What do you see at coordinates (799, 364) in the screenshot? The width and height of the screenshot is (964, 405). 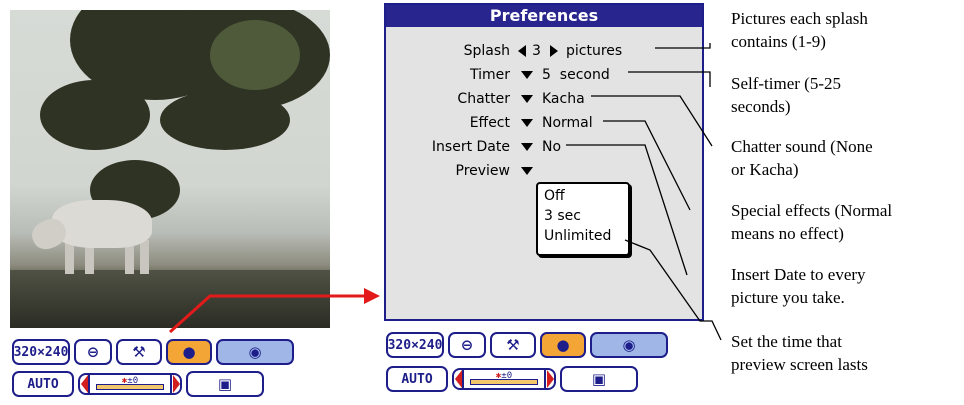 I see `annotation-line: preview screen lasts` at bounding box center [799, 364].